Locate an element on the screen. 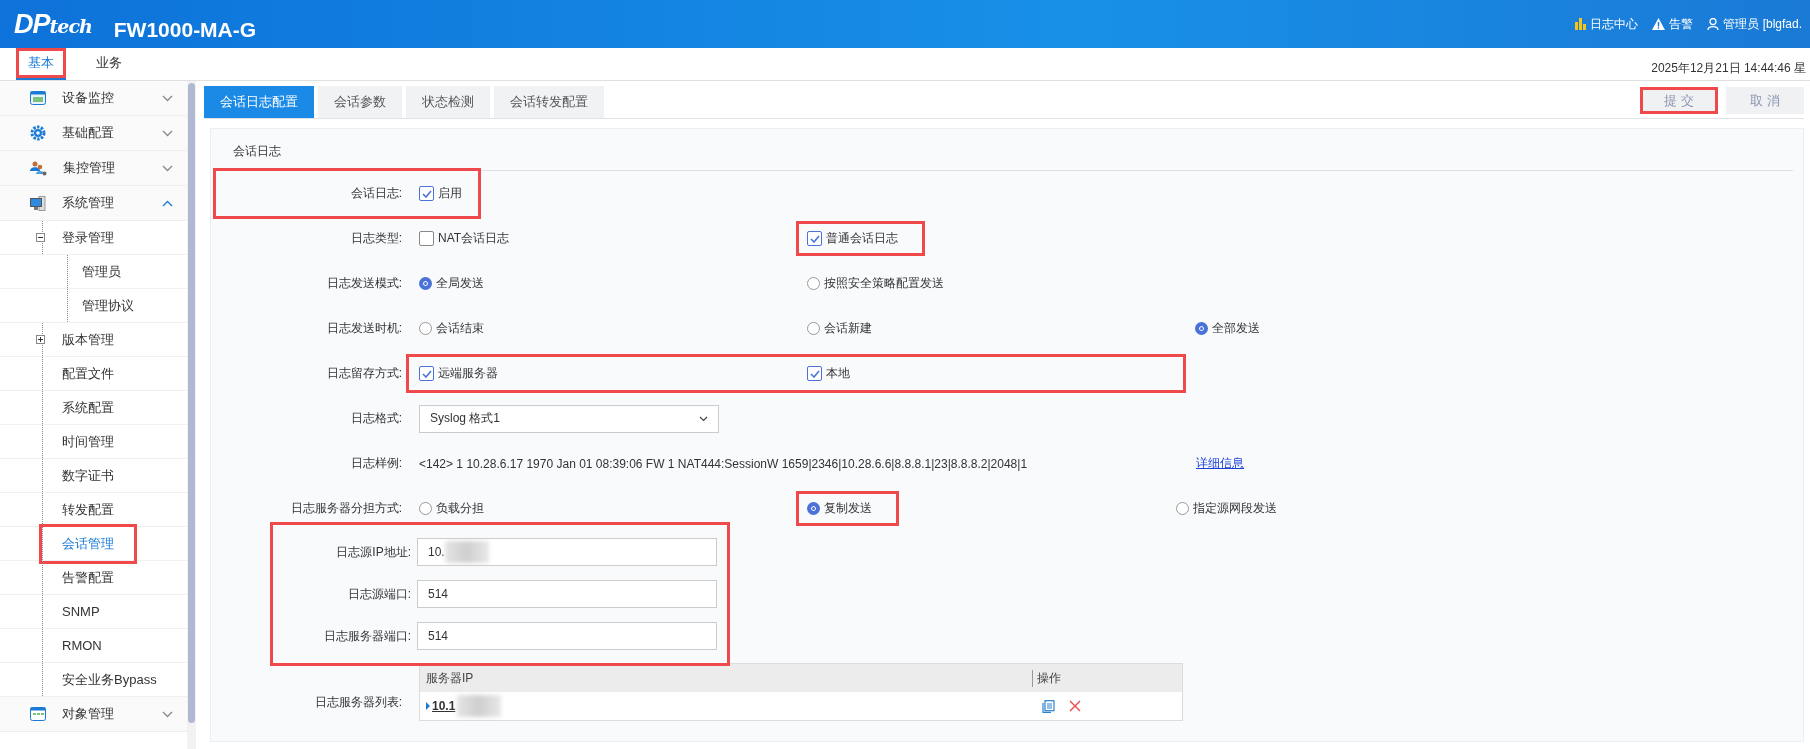 The height and width of the screenshot is (749, 1810). sidebar-item: 会话管理 is located at coordinates (93, 544).